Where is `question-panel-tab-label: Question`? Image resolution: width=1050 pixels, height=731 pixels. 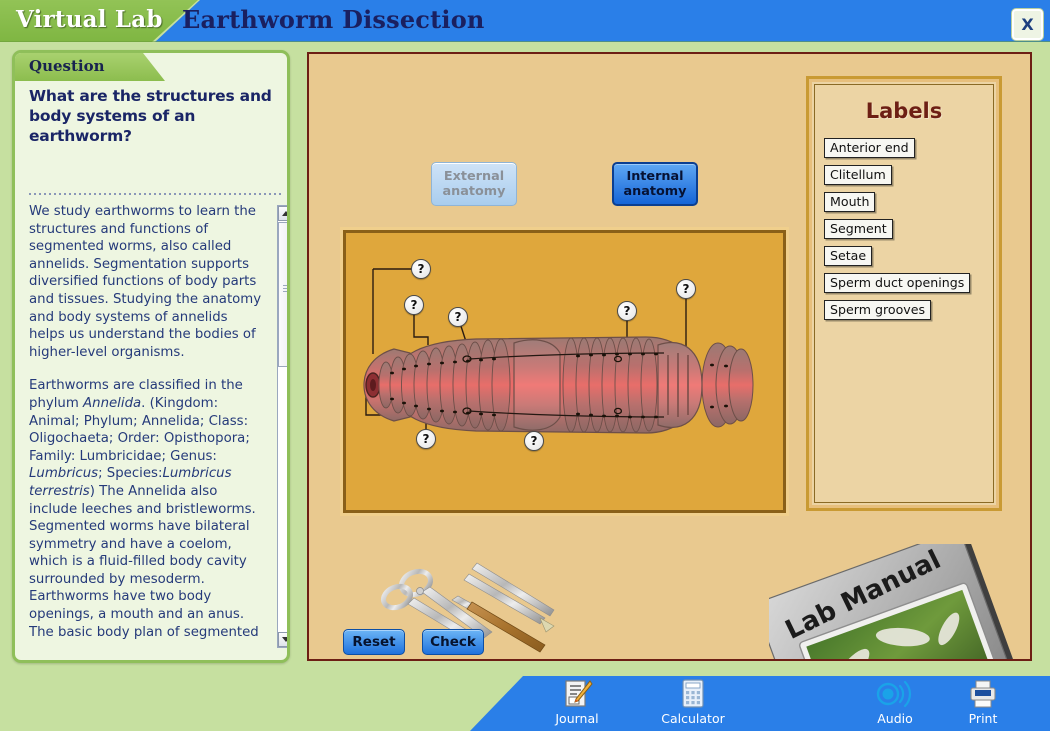
question-panel-tab-label: Question is located at coordinates (67, 66).